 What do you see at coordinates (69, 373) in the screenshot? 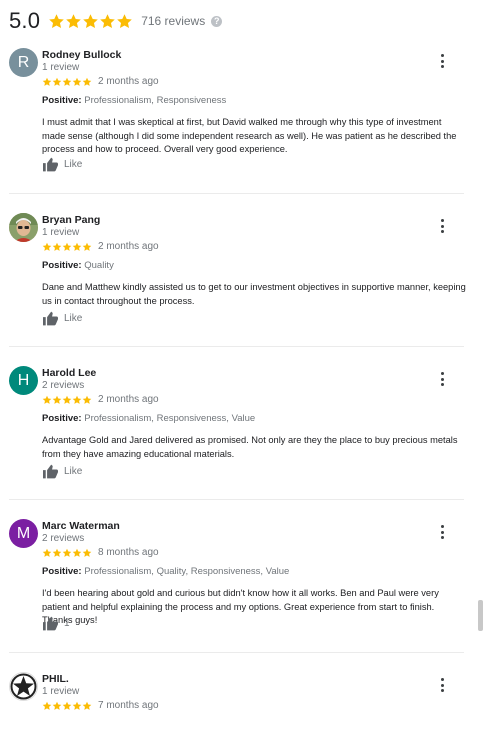
I see `reviewer-name: Harold Lee` at bounding box center [69, 373].